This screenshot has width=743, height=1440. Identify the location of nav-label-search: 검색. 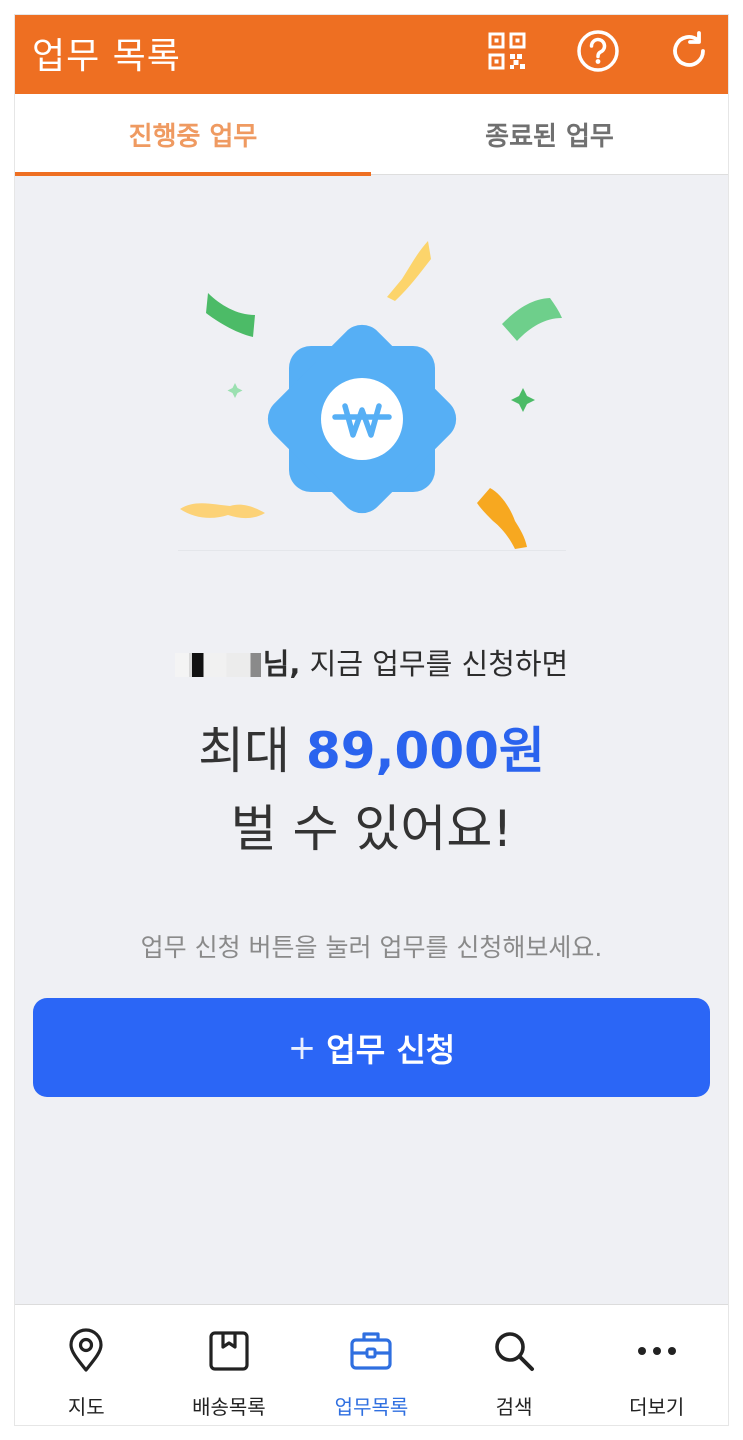
(514, 1407).